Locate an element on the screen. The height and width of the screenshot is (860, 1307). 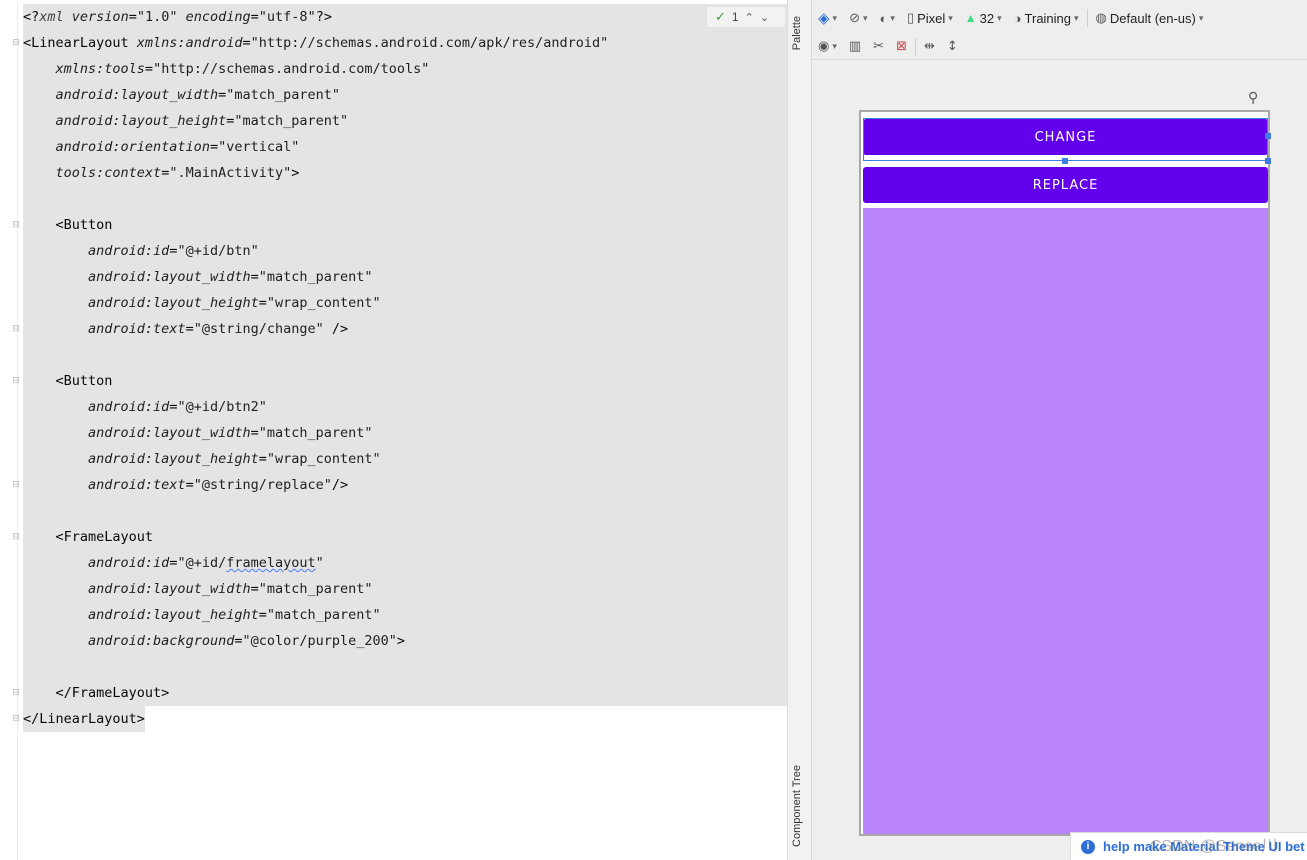
night-mode-button: ◐ ▾ is located at coordinates (887, 18).